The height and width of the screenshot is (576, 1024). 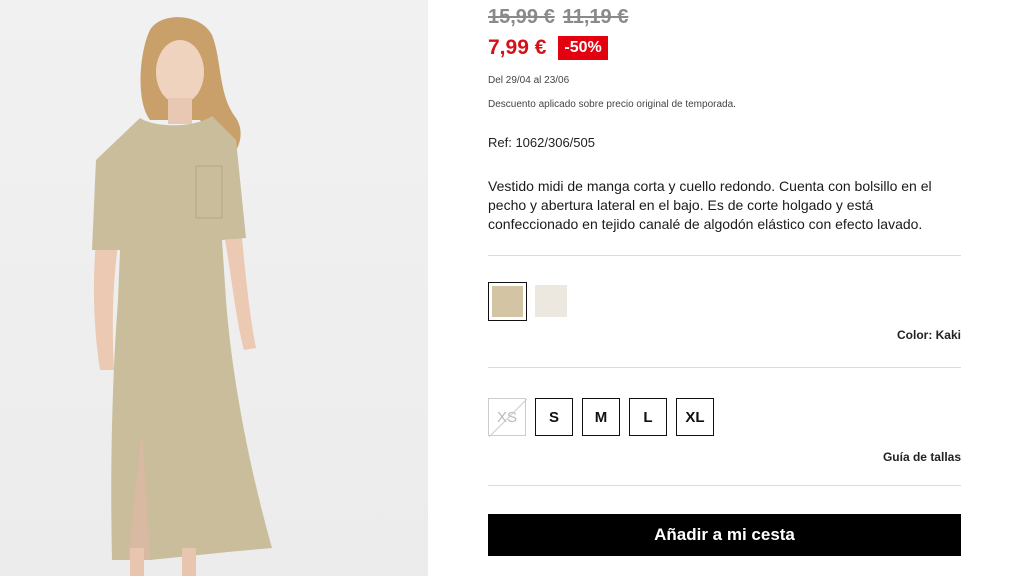 What do you see at coordinates (595, 17) in the screenshot?
I see `old-price: 11,19 €` at bounding box center [595, 17].